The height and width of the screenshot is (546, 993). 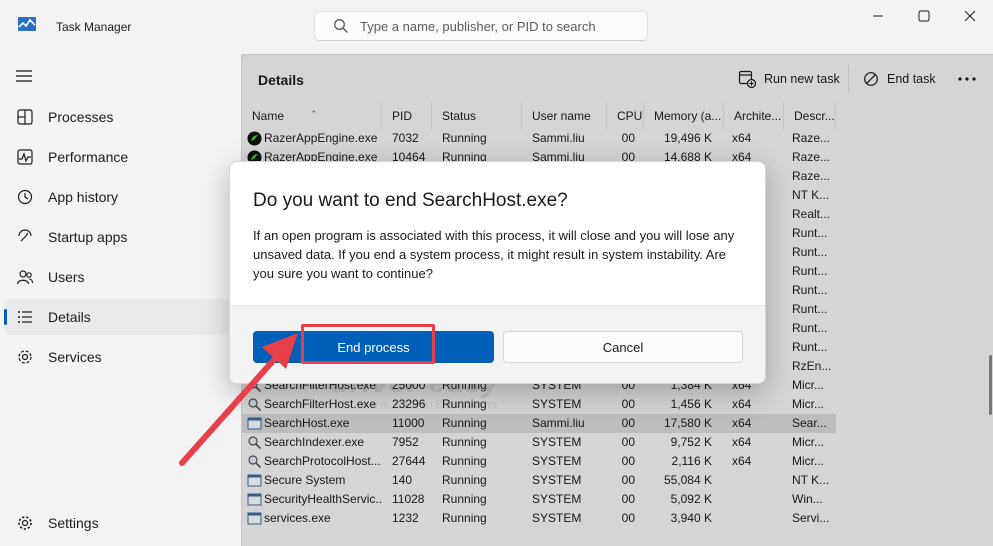 What do you see at coordinates (83, 197) in the screenshot?
I see `sidebar-item-label: App history` at bounding box center [83, 197].